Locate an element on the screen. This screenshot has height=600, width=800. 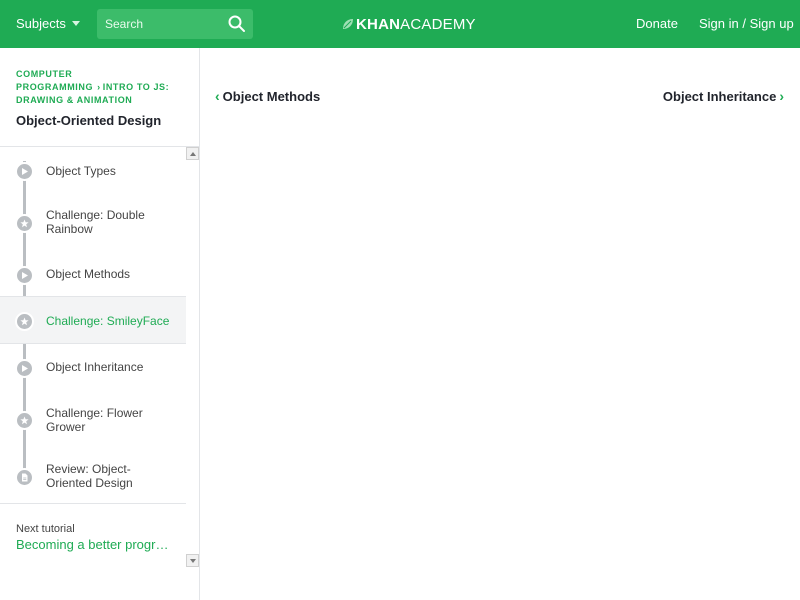
logo-text-khan: KHAN is located at coordinates (378, 24).